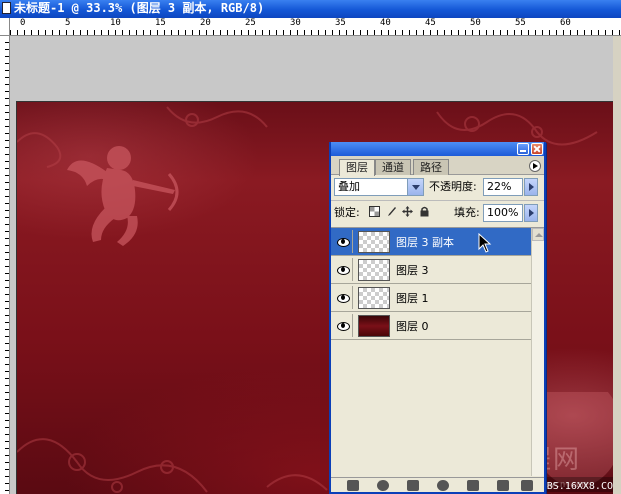 This screenshot has height=494, width=621. Describe the element at coordinates (5, 26) in the screenshot. I see `ruler-corner` at that location.